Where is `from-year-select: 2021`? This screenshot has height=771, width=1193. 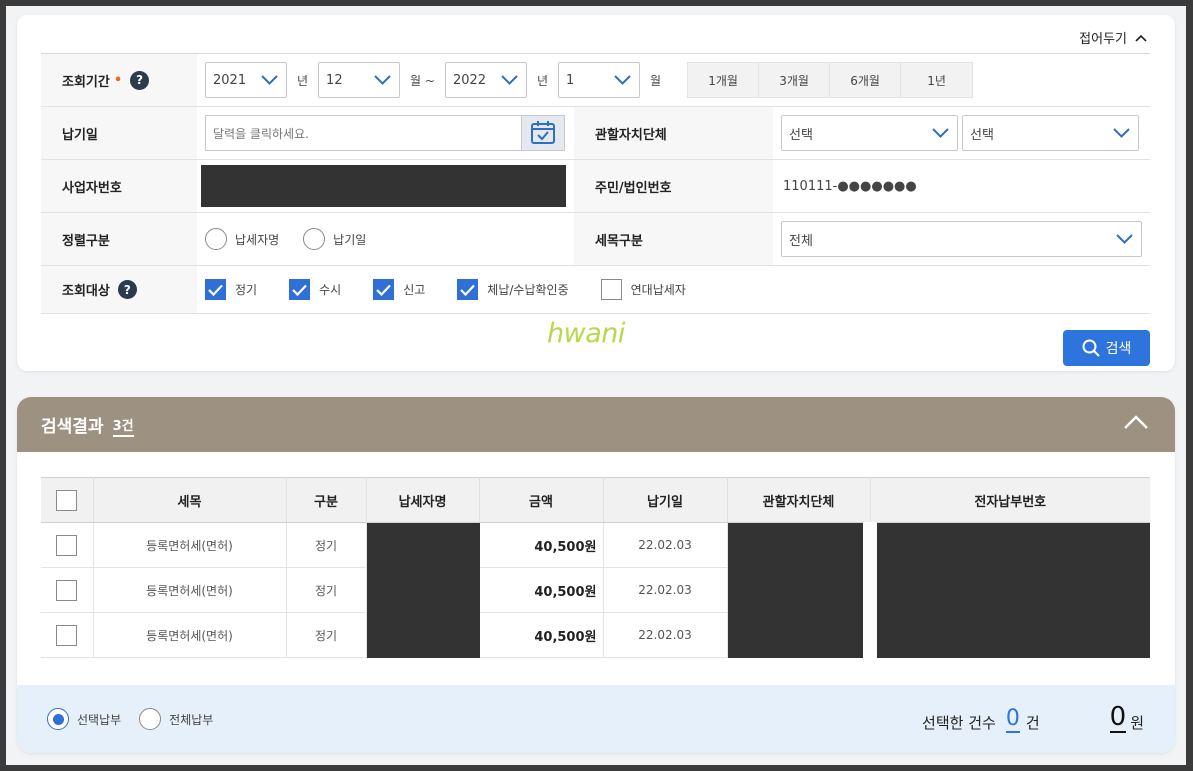 from-year-select: 2021 is located at coordinates (246, 80).